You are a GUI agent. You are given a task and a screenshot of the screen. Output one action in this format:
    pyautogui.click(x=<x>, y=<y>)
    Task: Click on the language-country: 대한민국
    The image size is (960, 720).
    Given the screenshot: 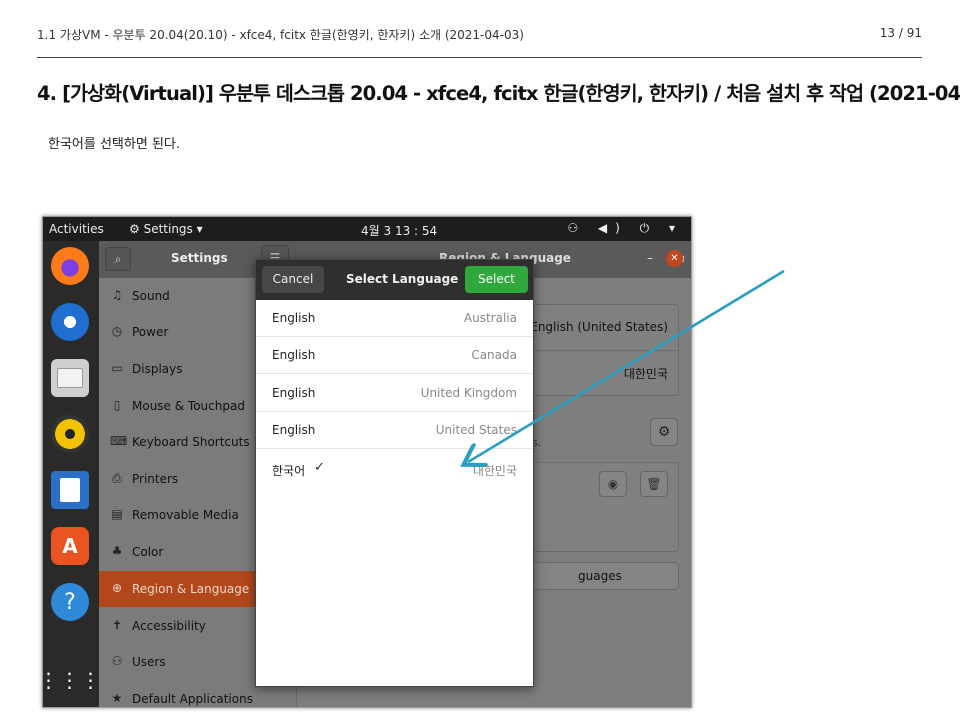 What is the action you would take?
    pyautogui.click(x=494, y=471)
    